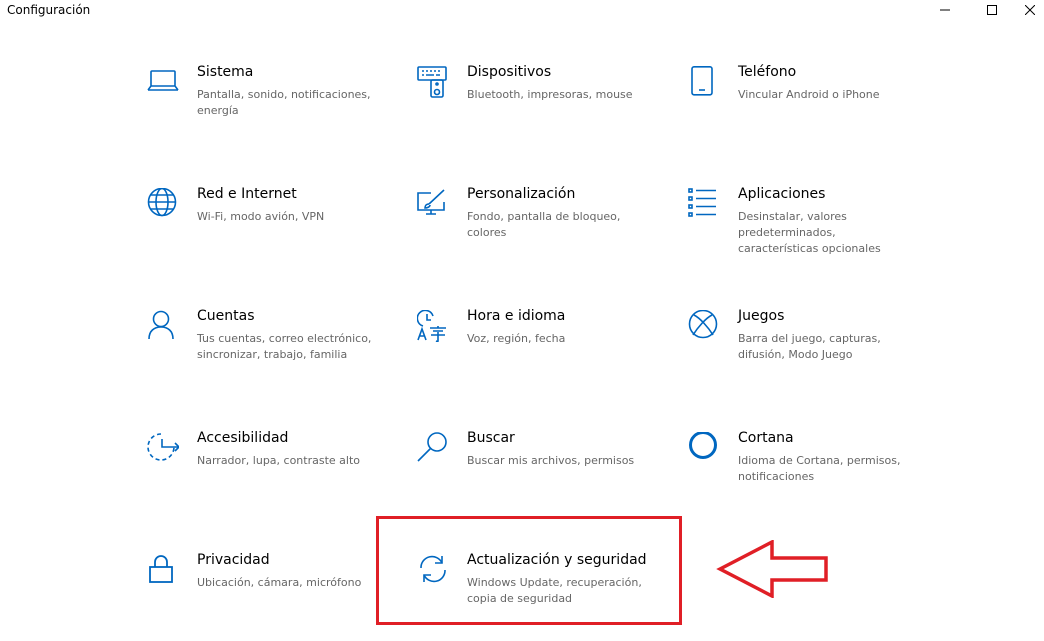 This screenshot has width=1044, height=641. What do you see at coordinates (233, 560) in the screenshot?
I see `tile-name: Privacidad` at bounding box center [233, 560].